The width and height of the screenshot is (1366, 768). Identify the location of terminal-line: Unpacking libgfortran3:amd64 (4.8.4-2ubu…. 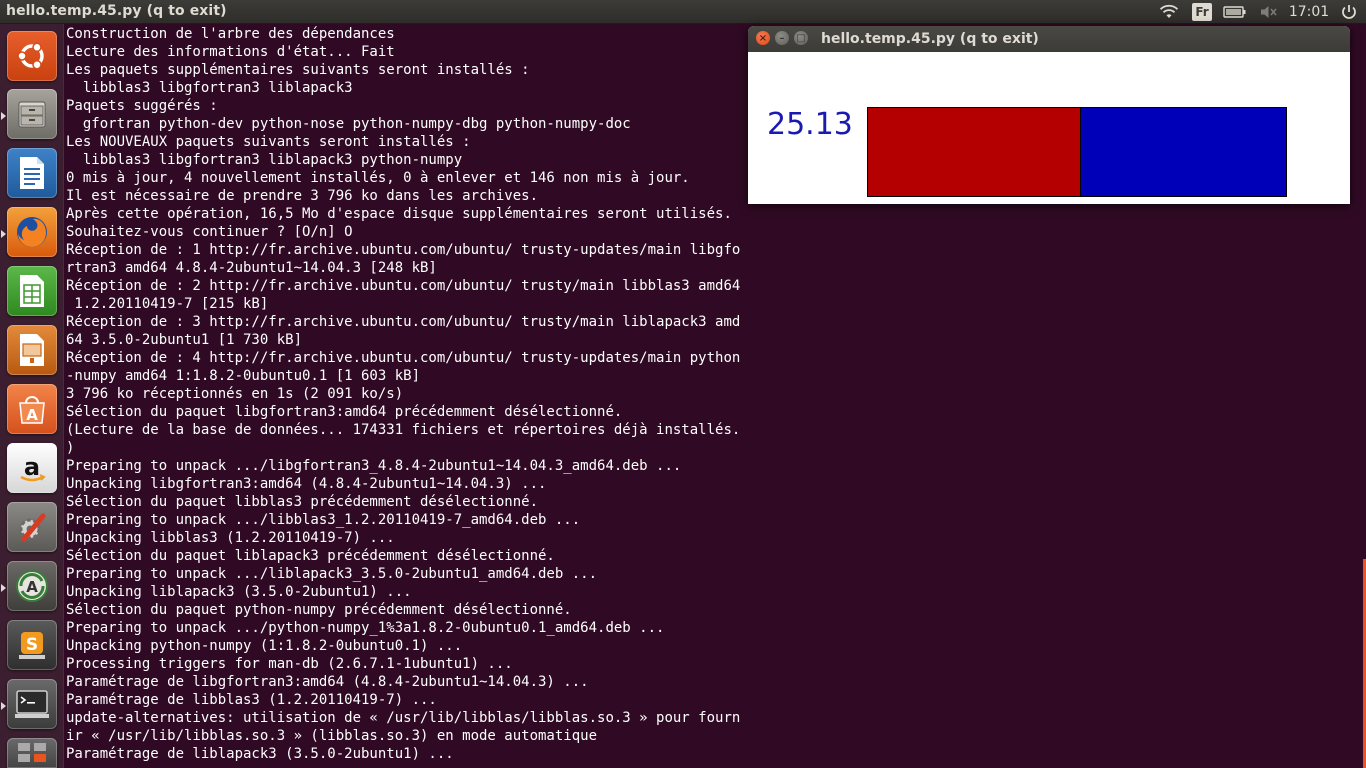
(306, 484).